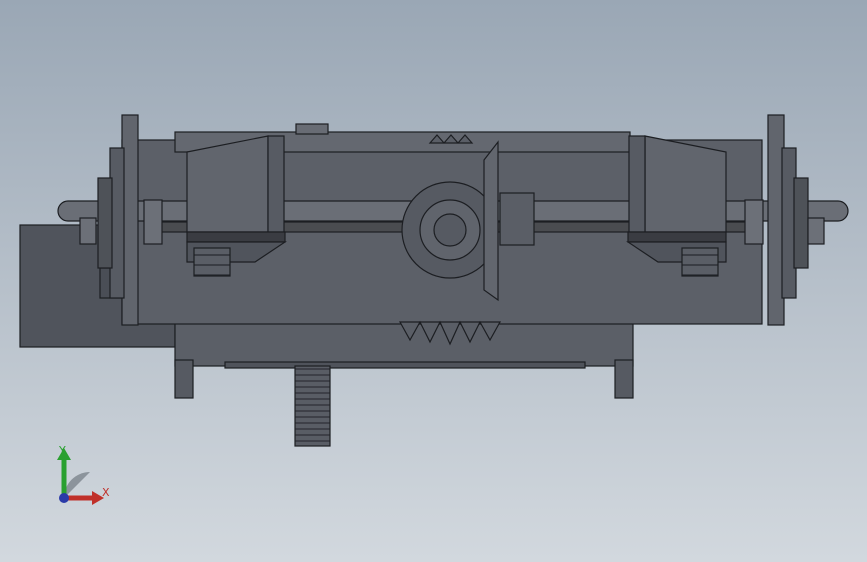 Image resolution: width=867 pixels, height=562 pixels. What do you see at coordinates (700, 262) in the screenshot?
I see `right-spring` at bounding box center [700, 262].